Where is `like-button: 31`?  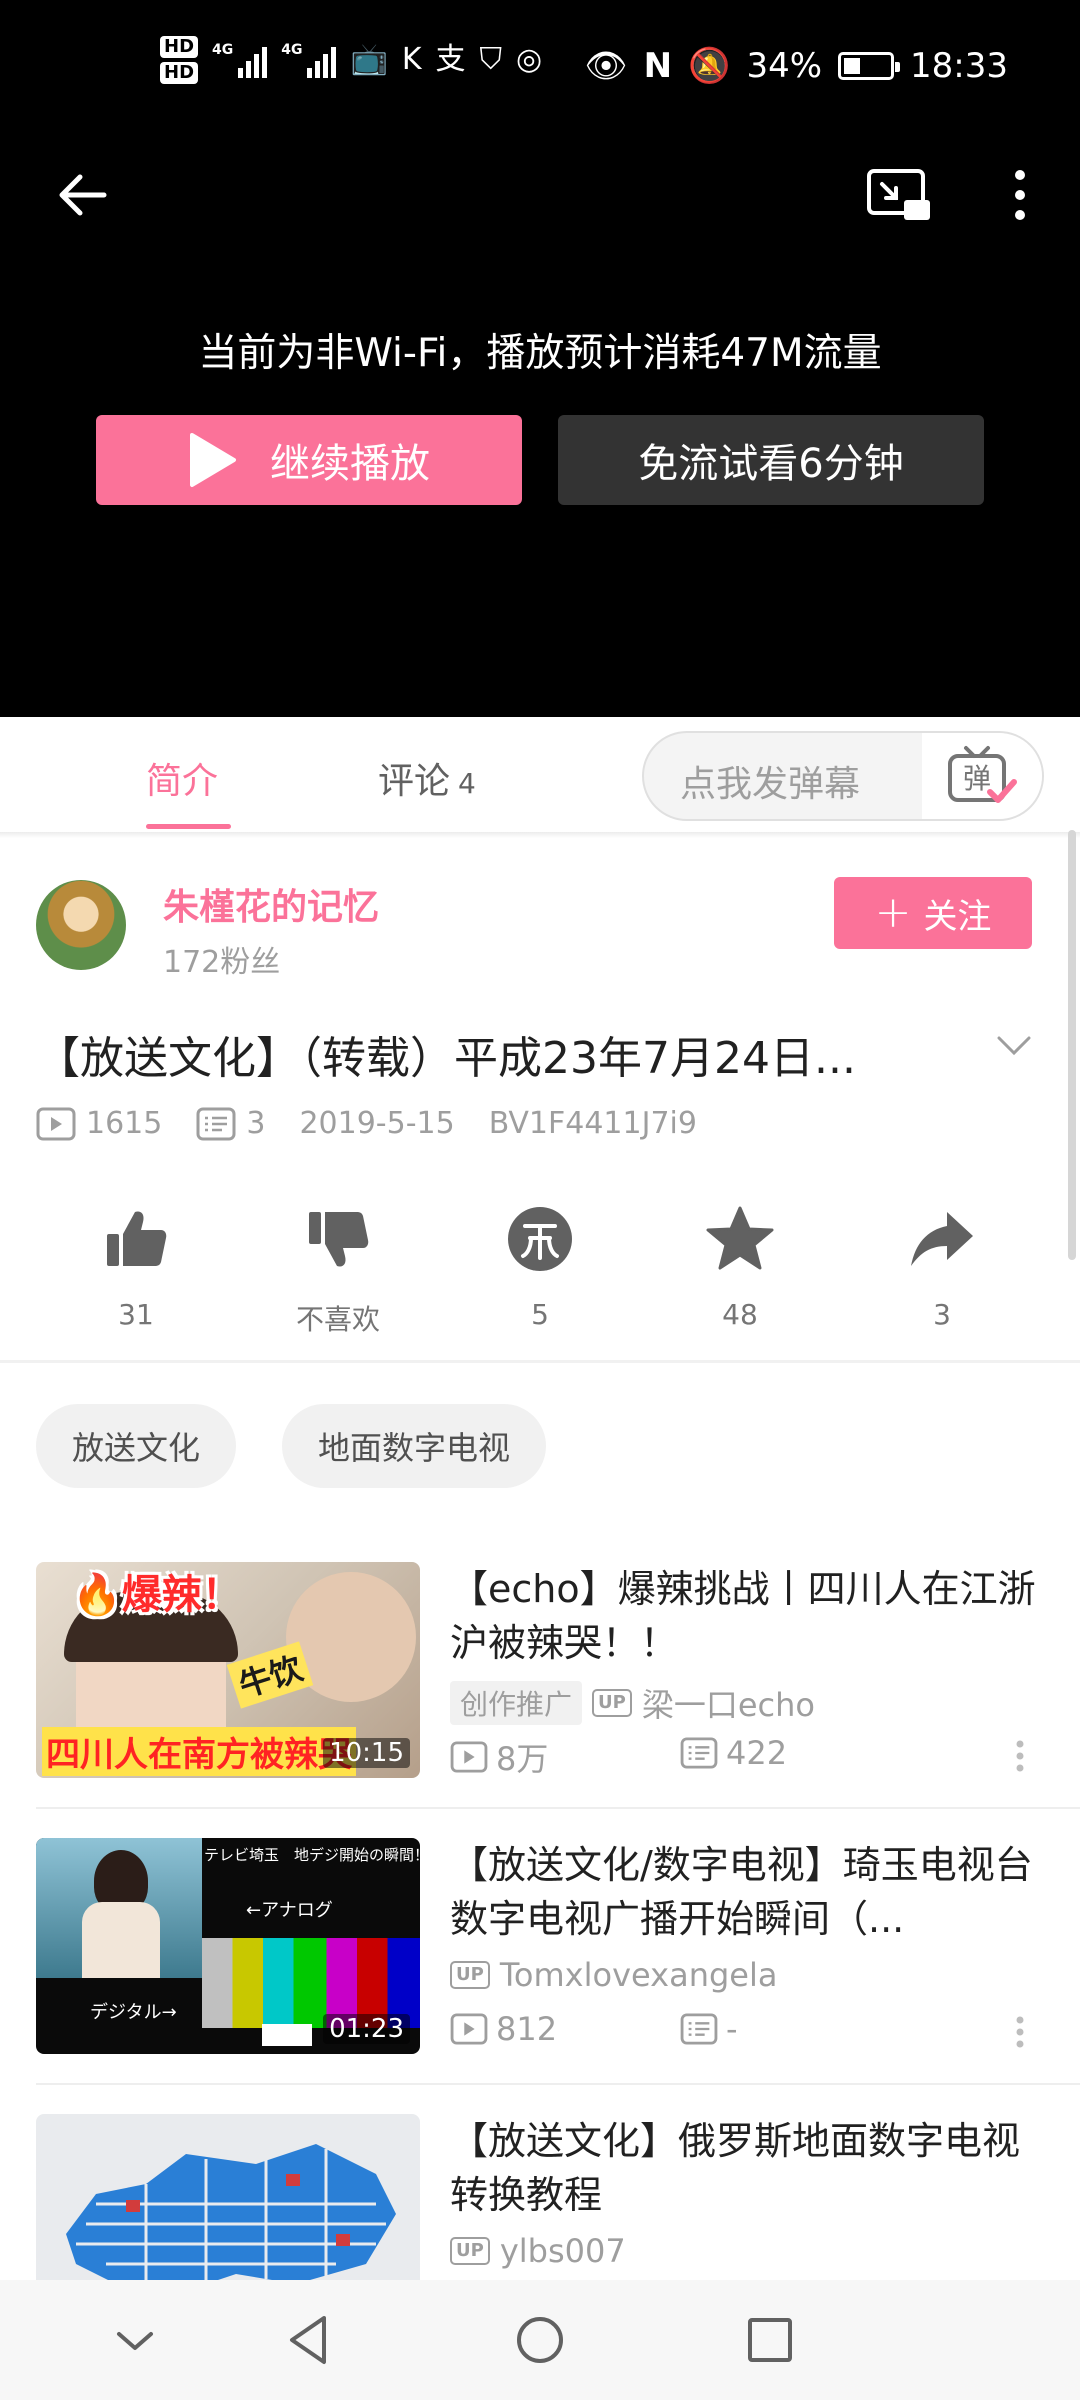 like-button: 31 is located at coordinates (136, 1267).